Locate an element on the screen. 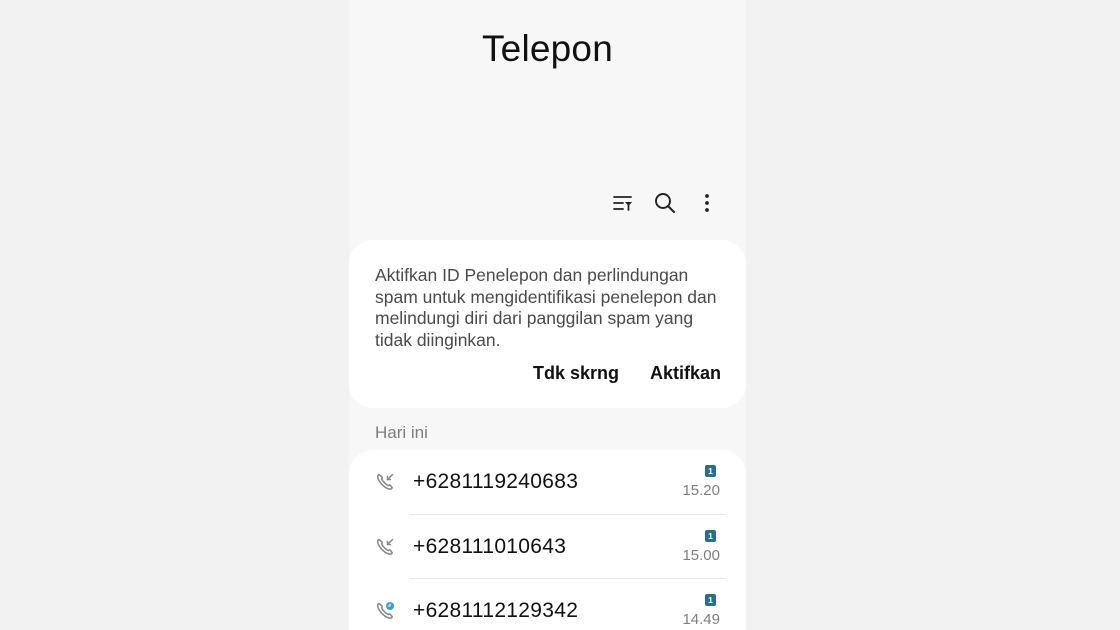 Image resolution: width=1120 pixels, height=630 pixels. search-button is located at coordinates (665, 203).